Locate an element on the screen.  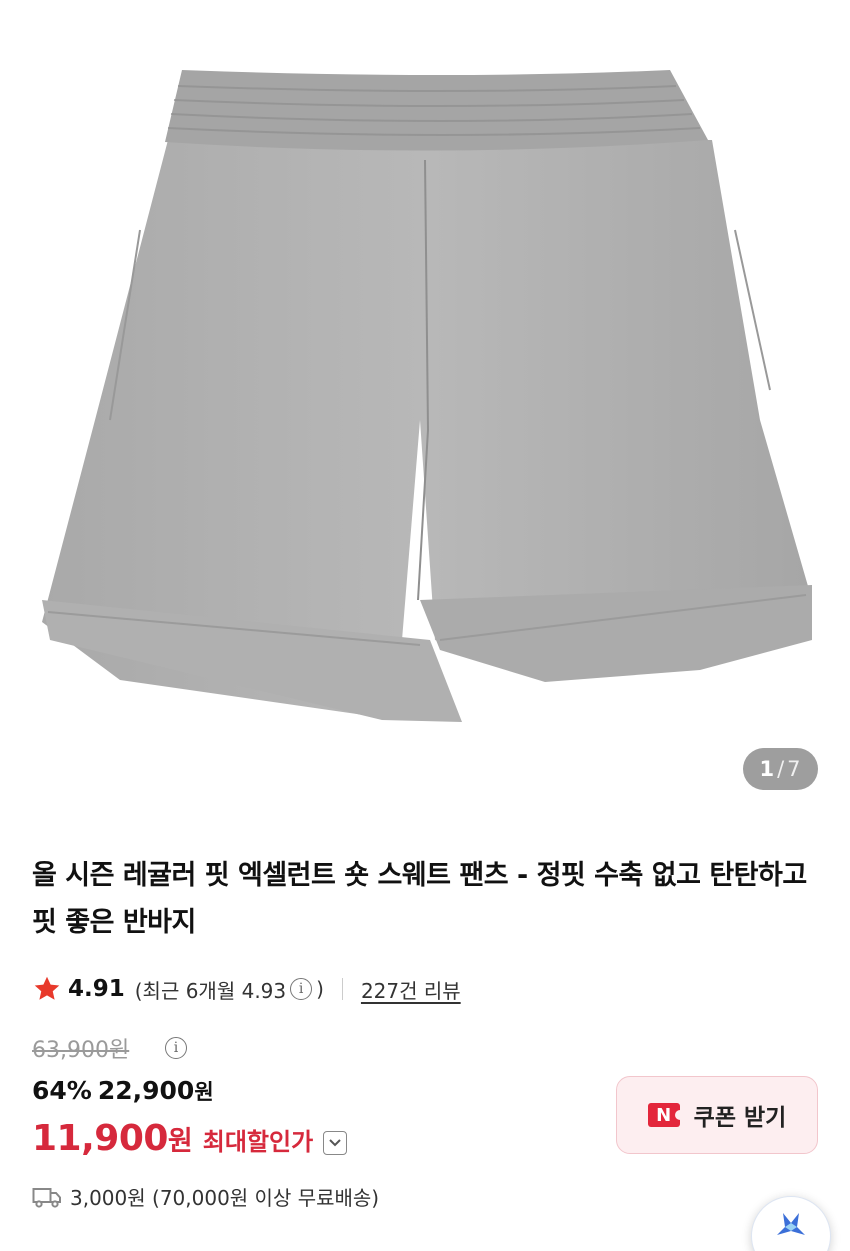
total-pages: 7 is located at coordinates (794, 769).